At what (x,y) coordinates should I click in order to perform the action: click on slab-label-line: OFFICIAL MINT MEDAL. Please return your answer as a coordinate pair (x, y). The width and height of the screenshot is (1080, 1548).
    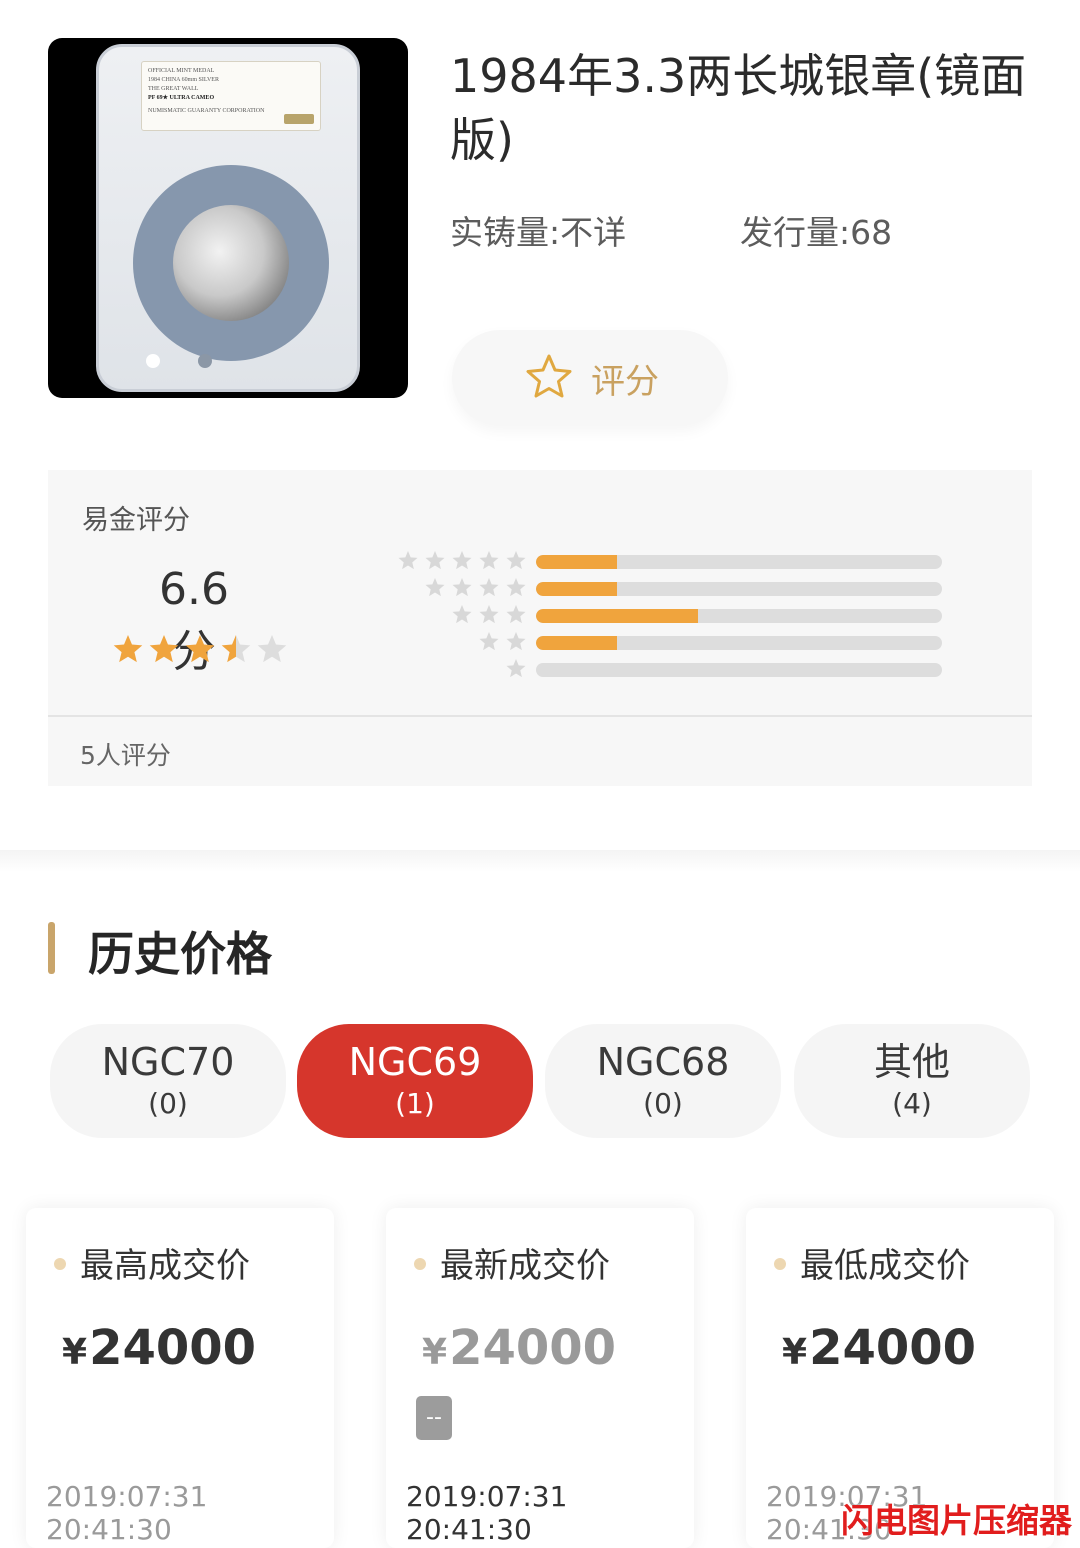
    Looking at the image, I should click on (181, 71).